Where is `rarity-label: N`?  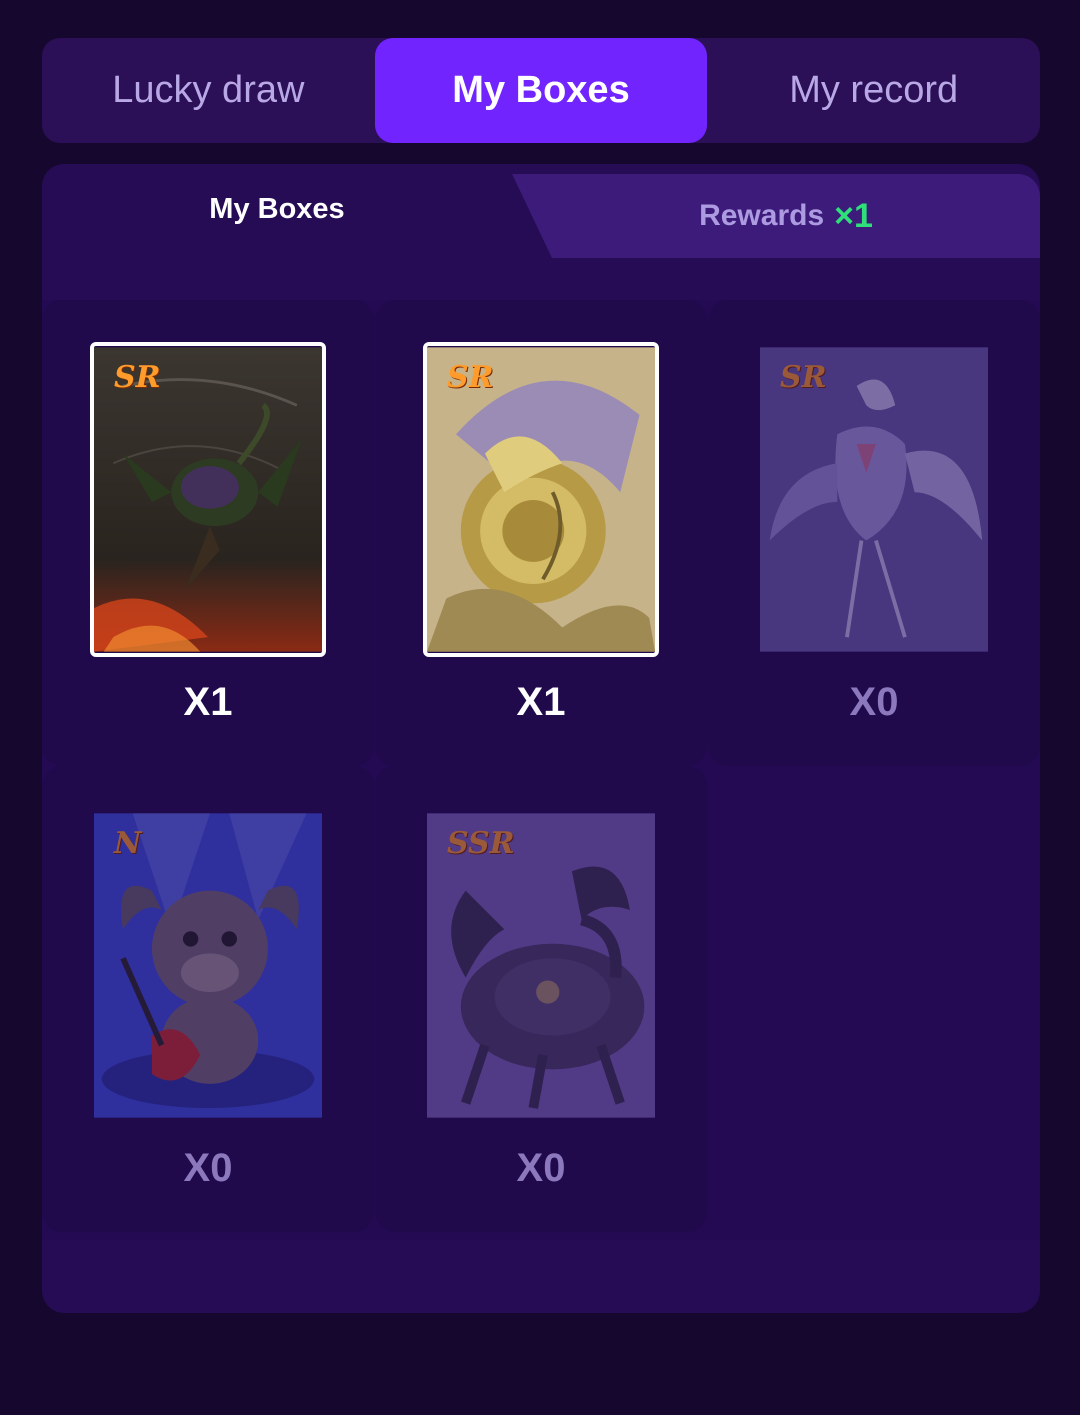
rarity-label: N is located at coordinates (128, 843).